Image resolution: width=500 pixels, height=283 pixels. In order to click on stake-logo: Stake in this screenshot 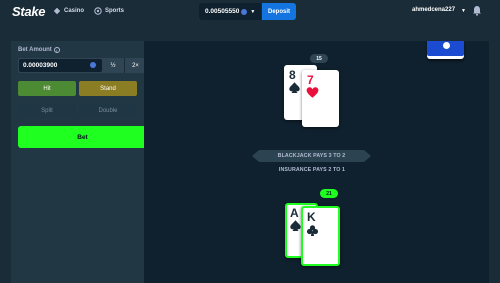, I will do `click(29, 11)`.